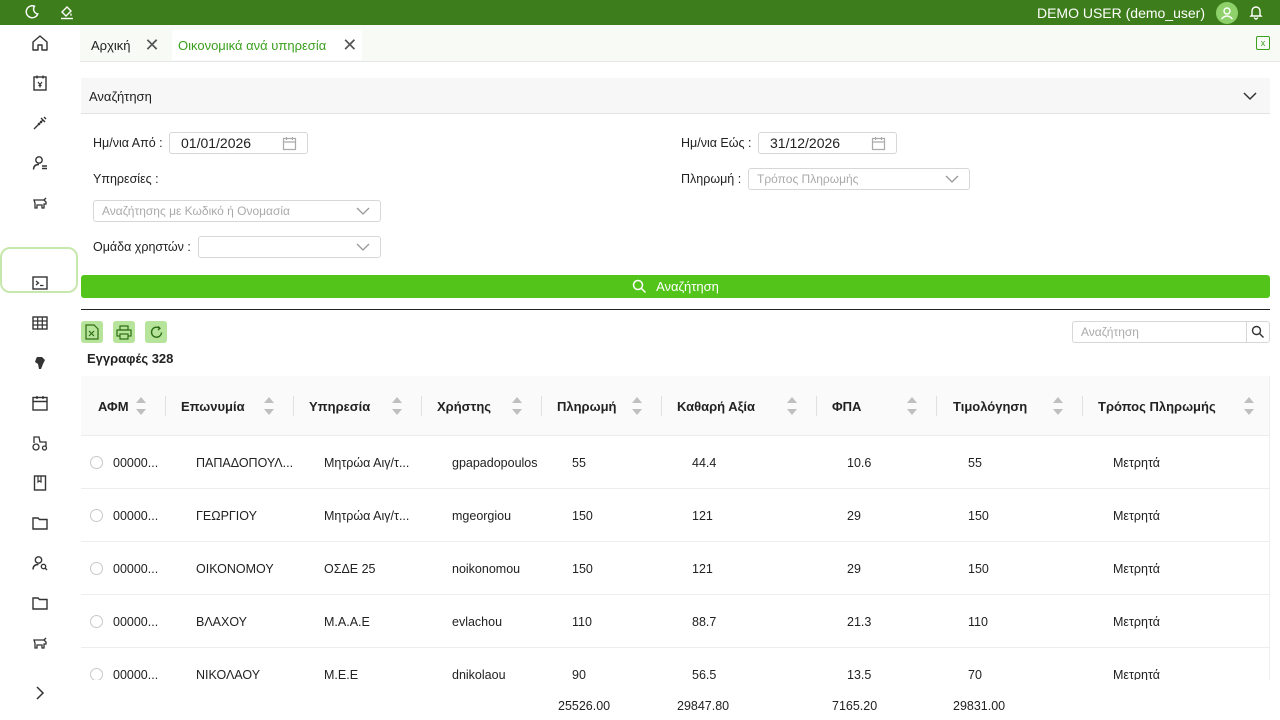  What do you see at coordinates (130, 358) in the screenshot?
I see `records-count: Εγγραφές 328` at bounding box center [130, 358].